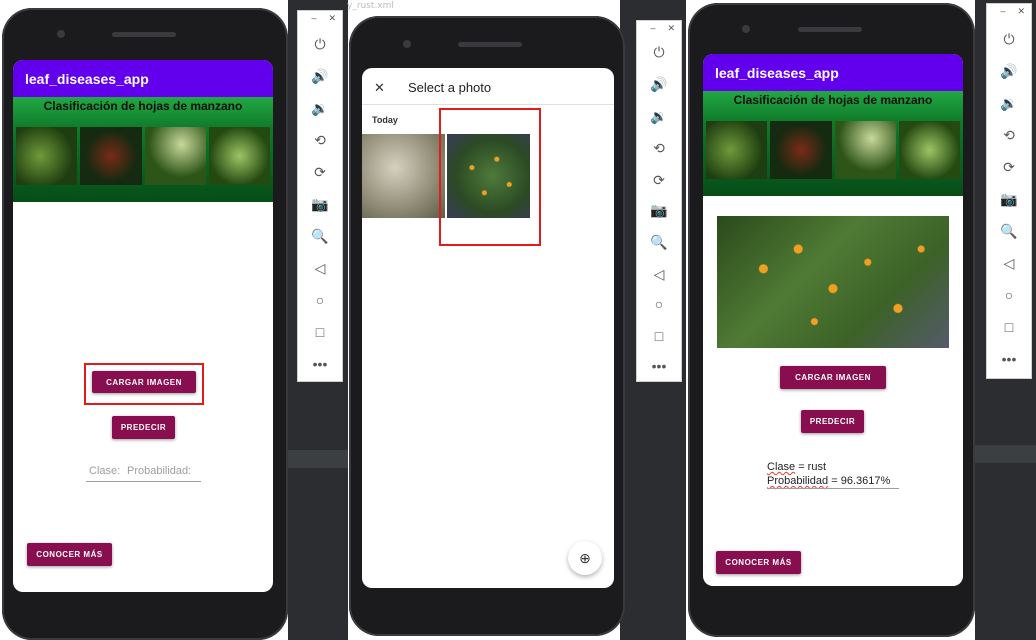  I want to click on rust-spots, so click(833, 282).